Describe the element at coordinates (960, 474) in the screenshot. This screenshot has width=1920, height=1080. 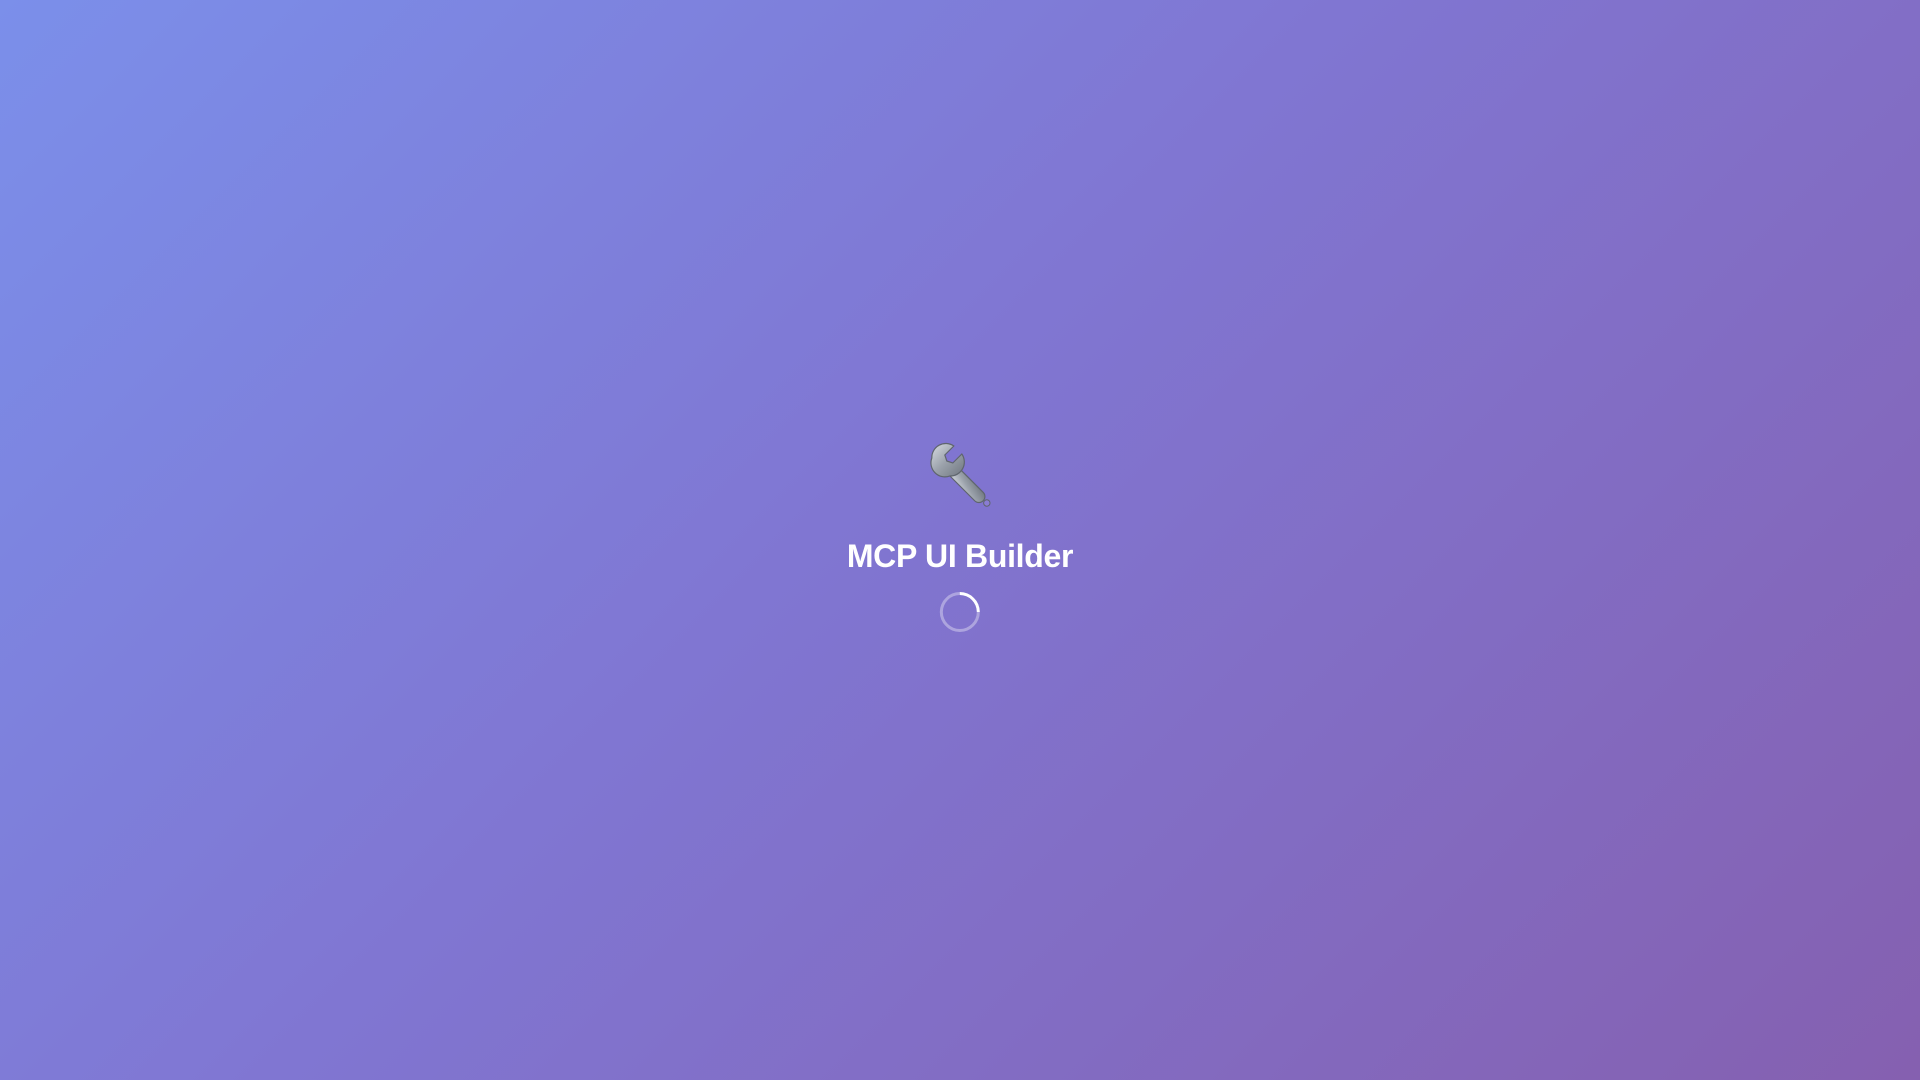
I see `wrench-icon` at that location.